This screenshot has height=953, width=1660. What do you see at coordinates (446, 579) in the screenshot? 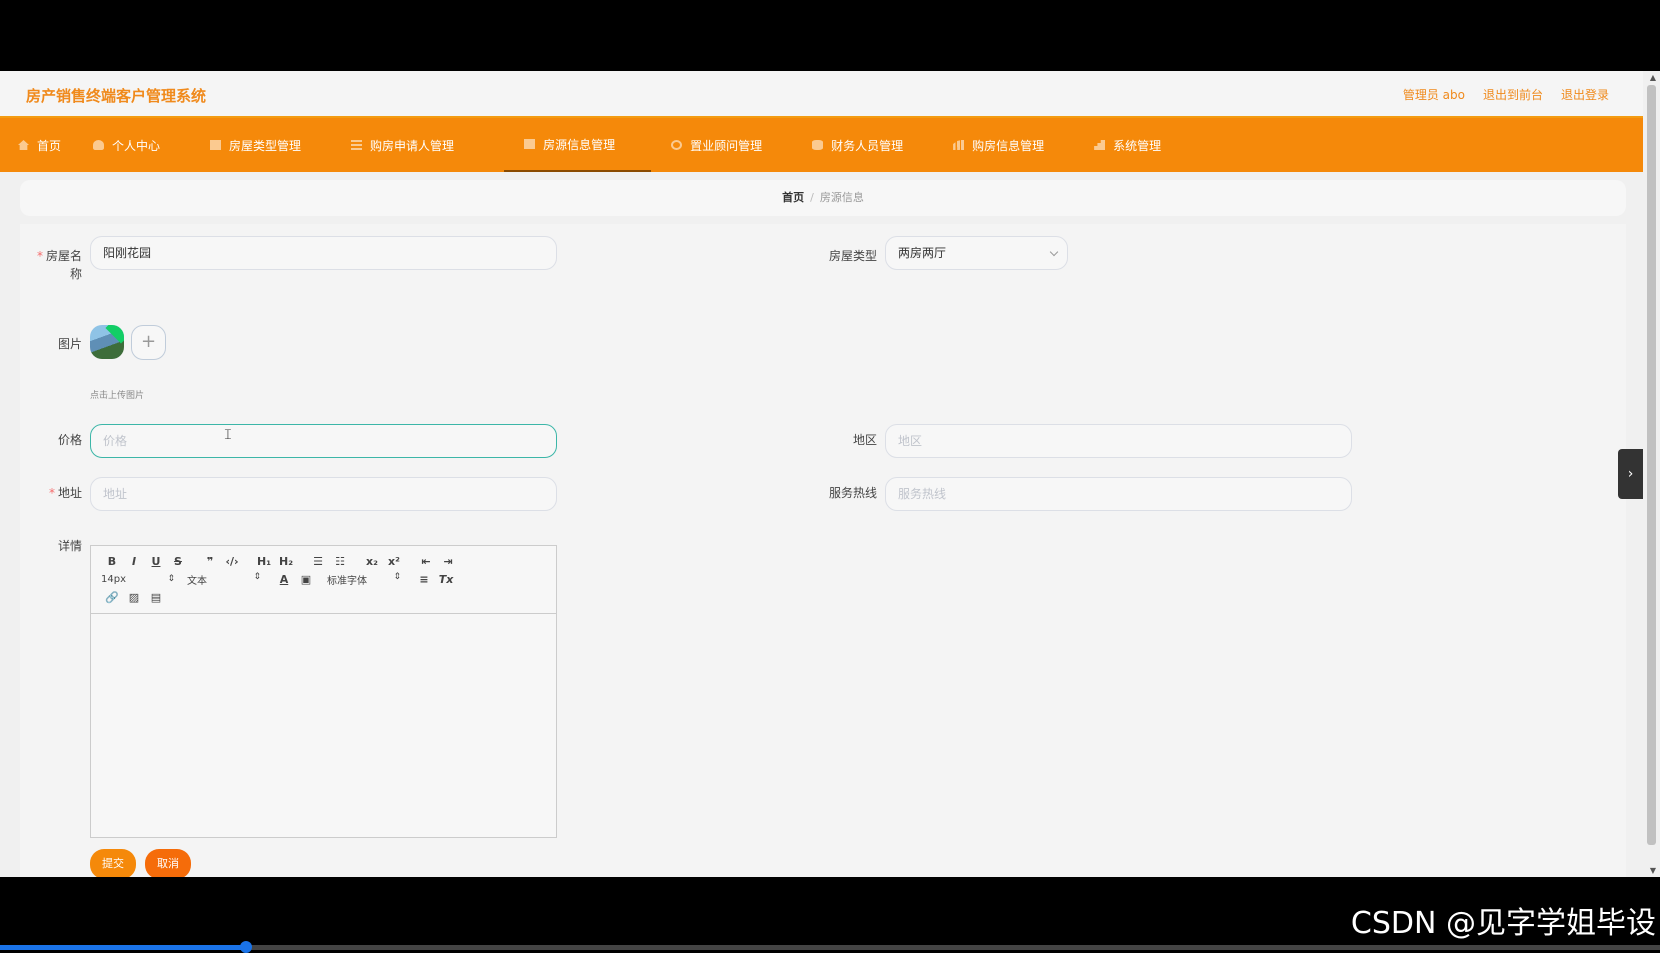
I see `clear-format-icon: Tx` at bounding box center [446, 579].